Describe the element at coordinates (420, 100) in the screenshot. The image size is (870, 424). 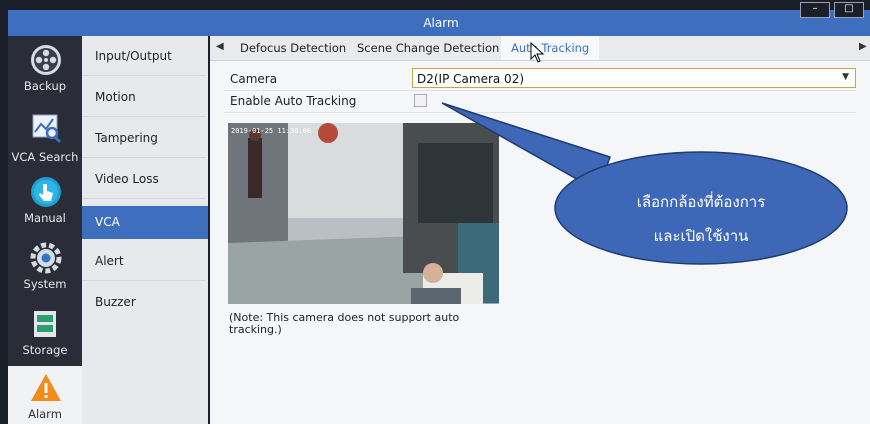
I see `enable-auto-tracking-checkbox` at that location.